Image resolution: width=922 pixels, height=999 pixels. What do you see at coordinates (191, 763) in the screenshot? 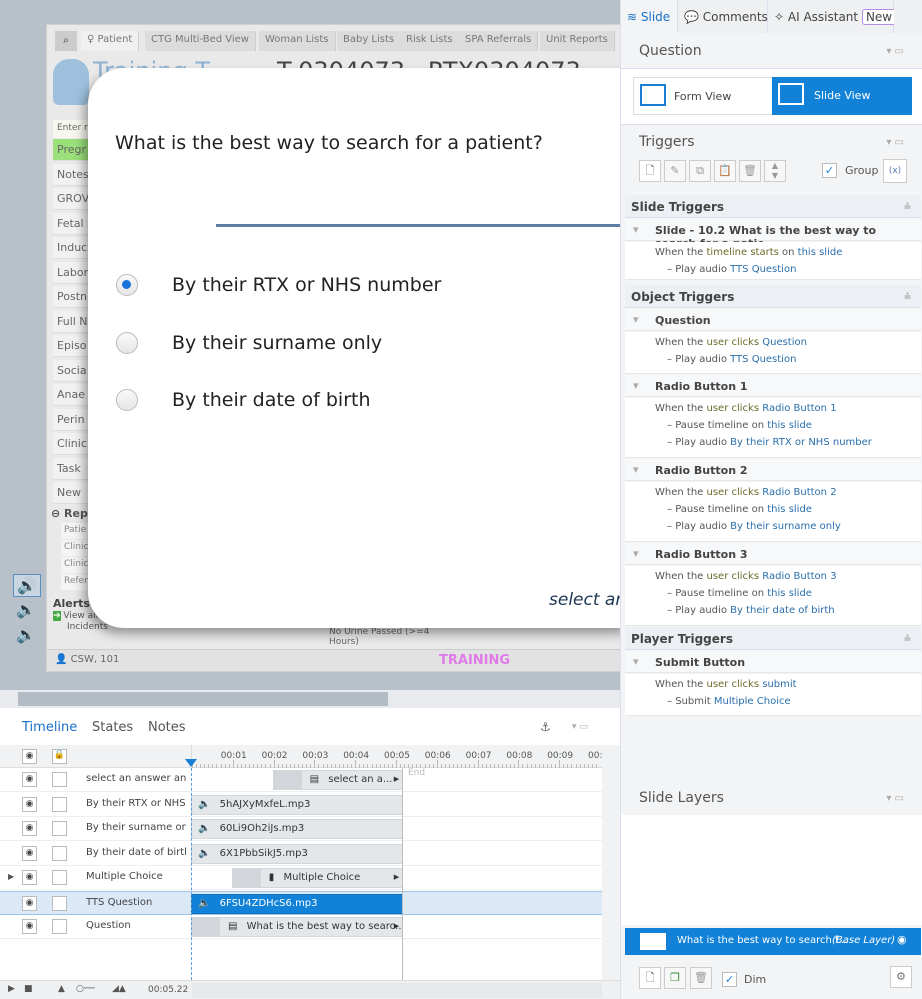
I see `playhead` at bounding box center [191, 763].